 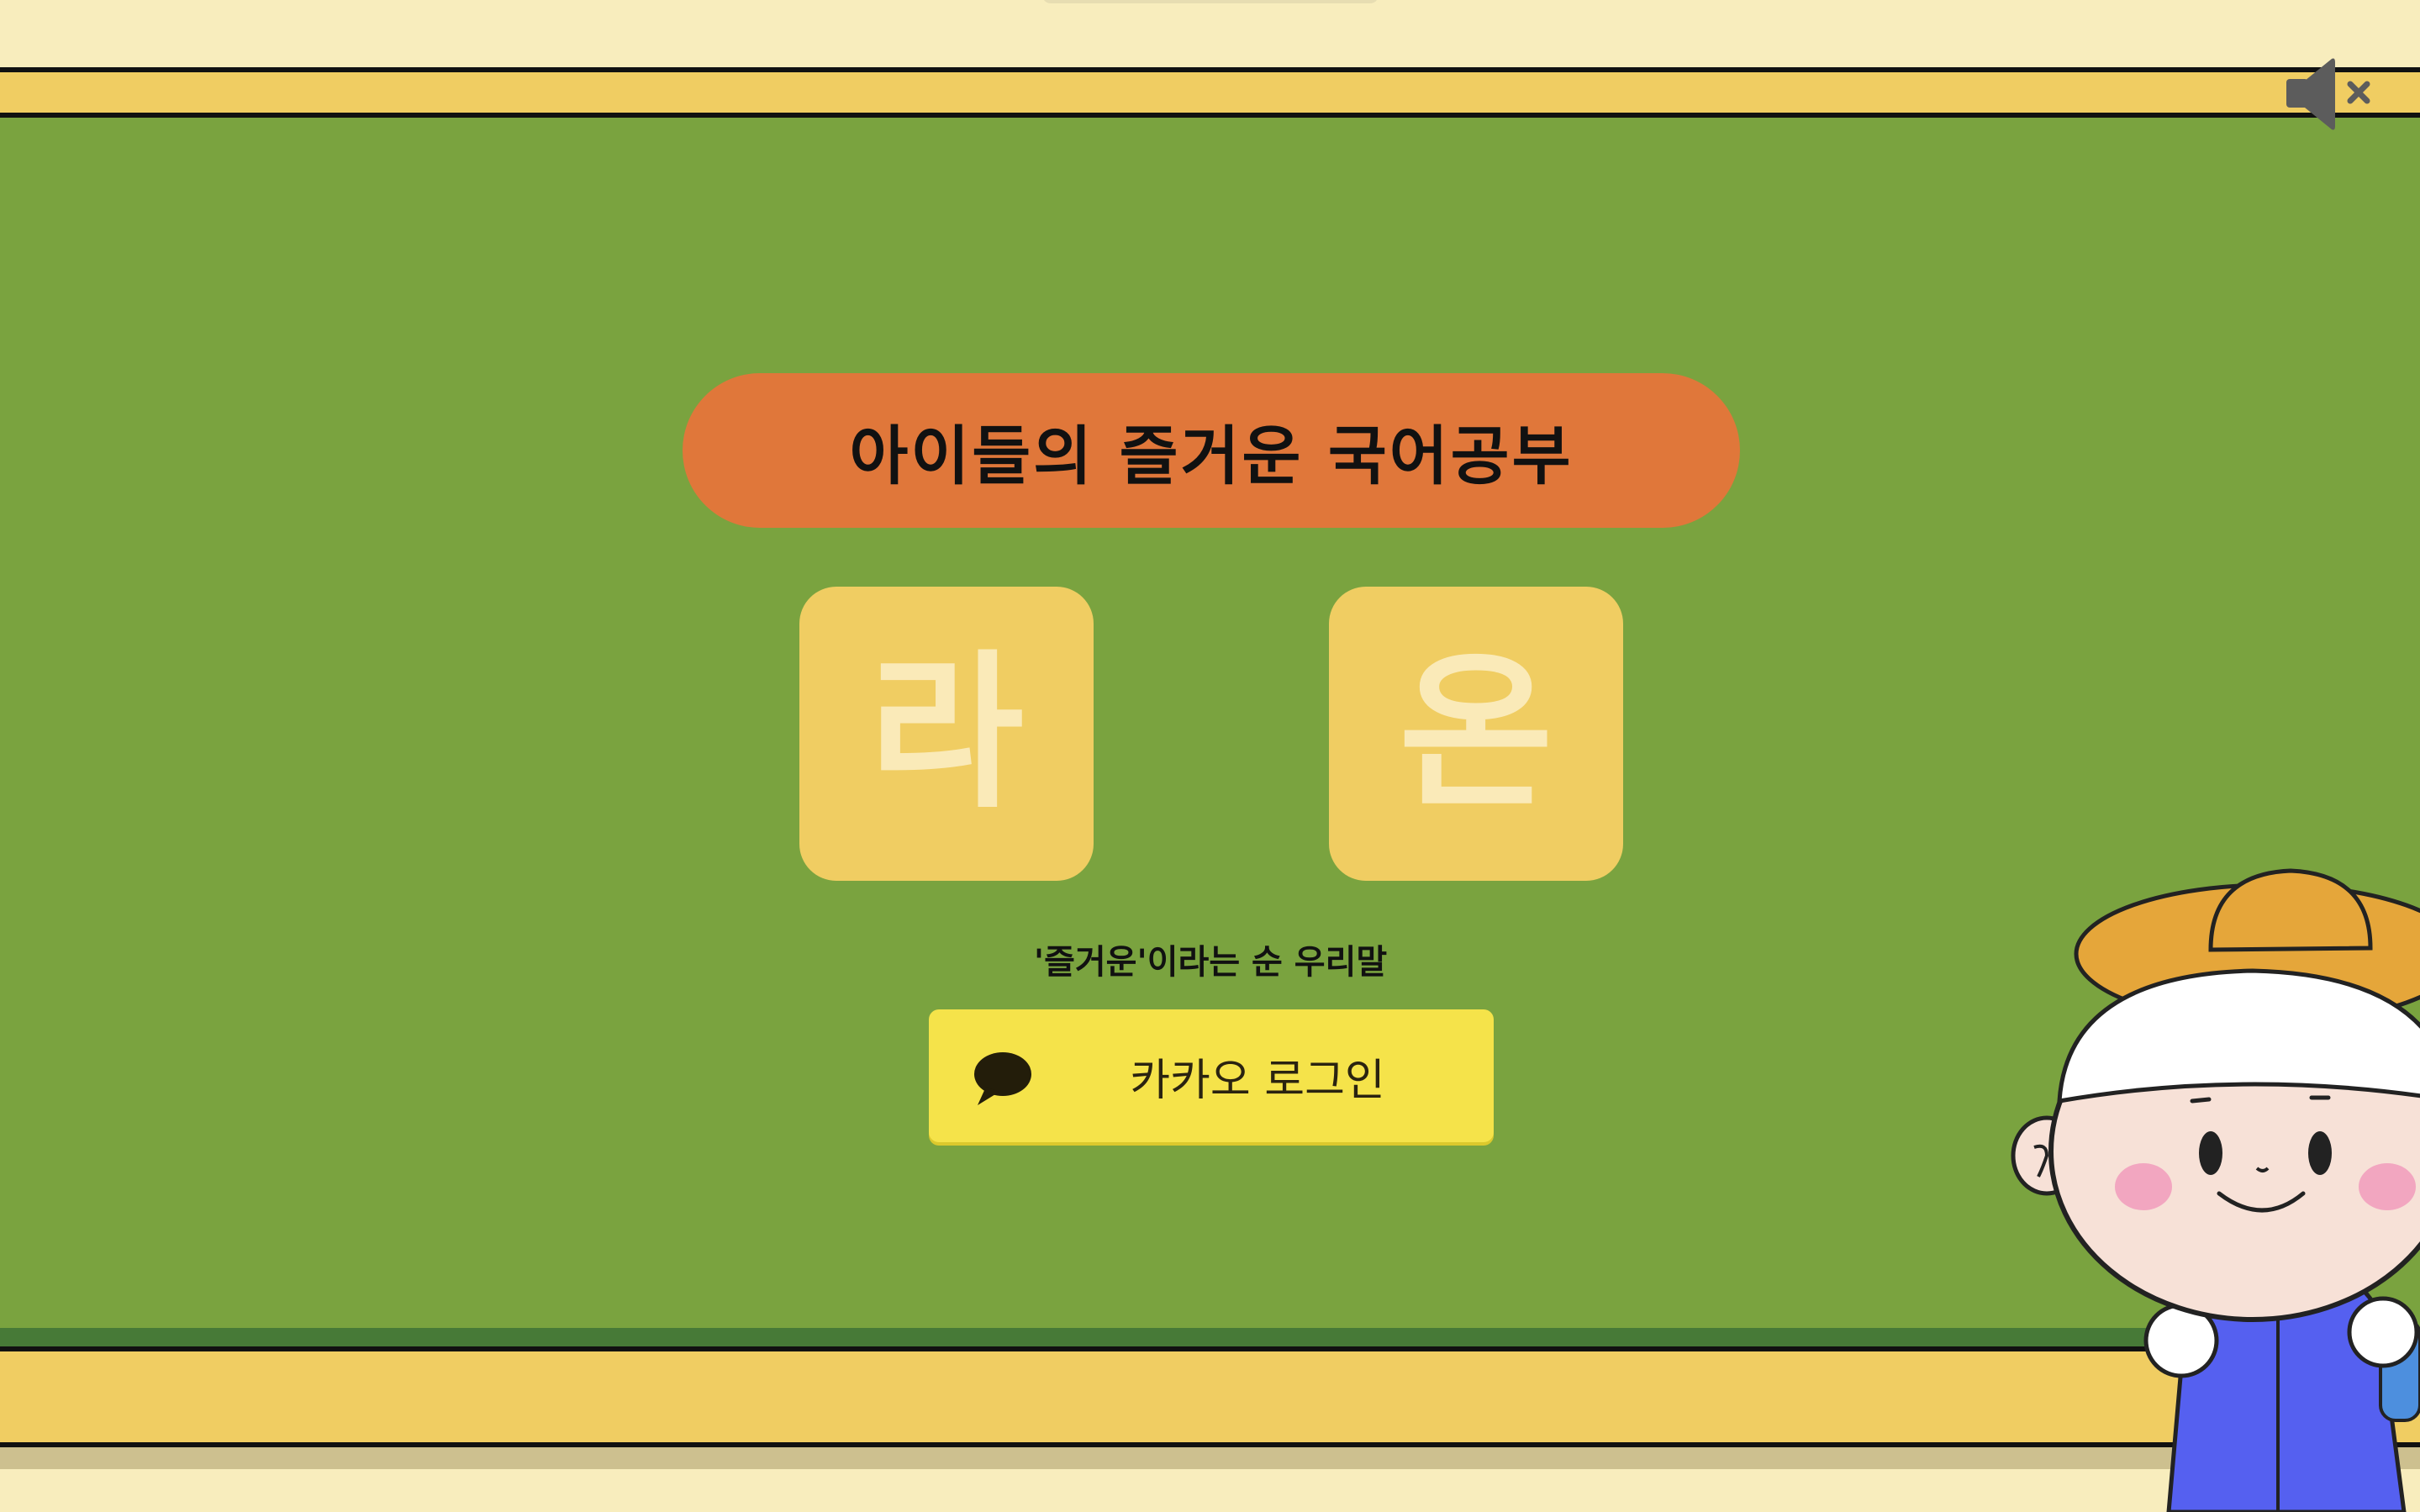 I want to click on sound-toggle-button, so click(x=2330, y=94).